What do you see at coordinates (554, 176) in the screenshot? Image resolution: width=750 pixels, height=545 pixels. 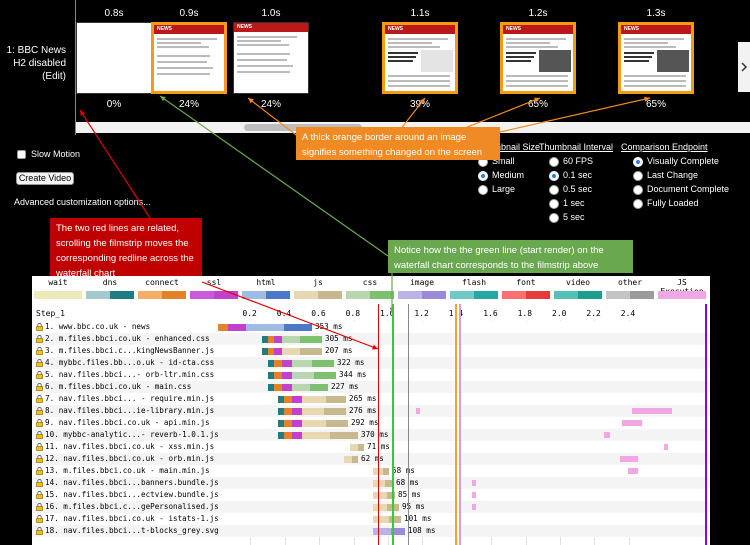 I see `radio-0-1-sec` at bounding box center [554, 176].